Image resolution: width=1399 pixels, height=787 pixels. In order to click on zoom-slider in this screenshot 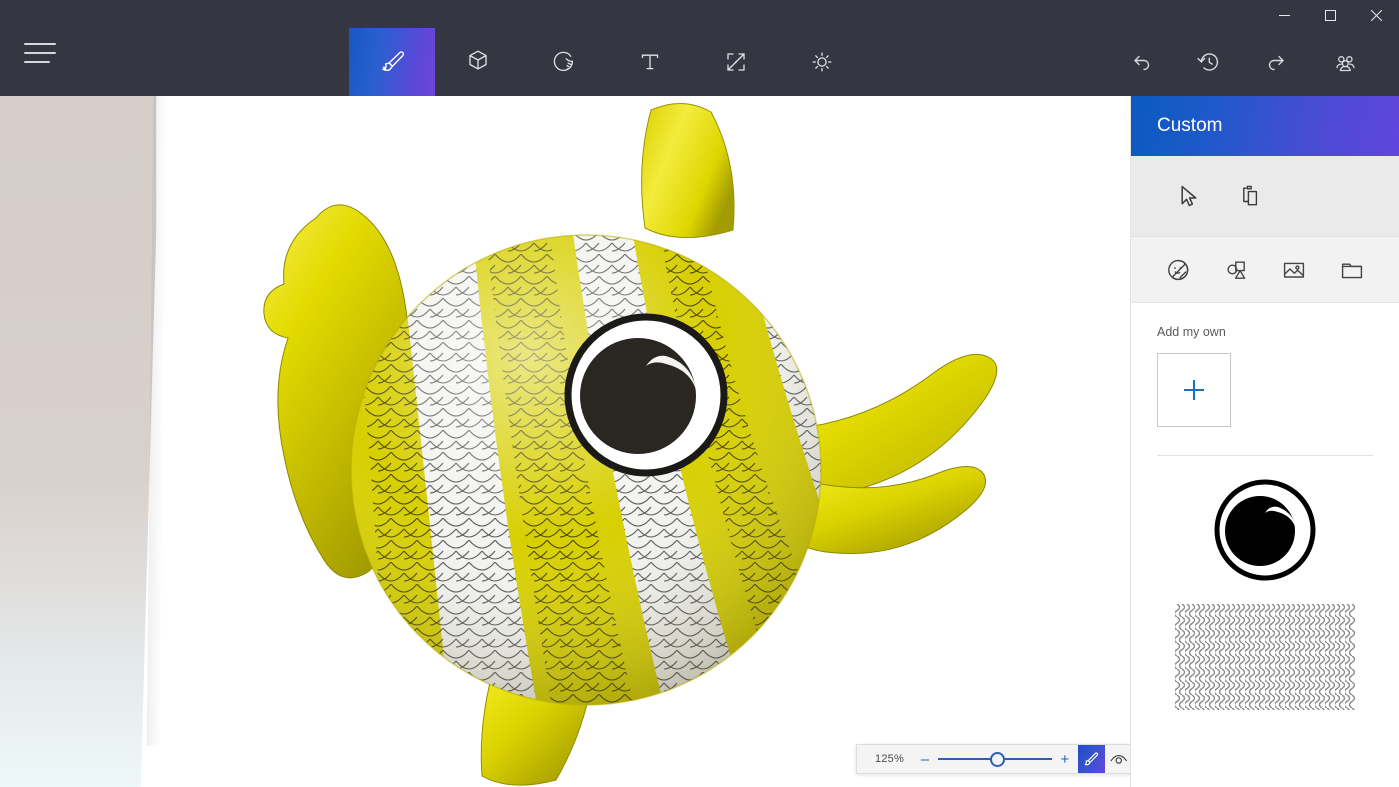, I will do `click(994, 759)`.